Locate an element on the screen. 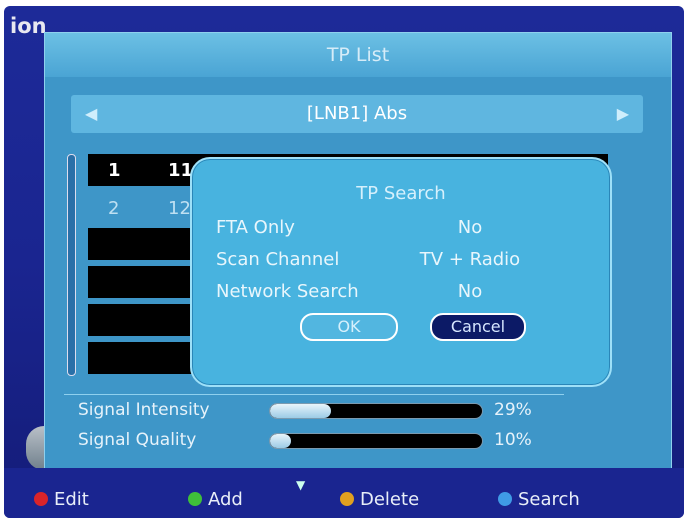  search-button: Search is located at coordinates (539, 499).